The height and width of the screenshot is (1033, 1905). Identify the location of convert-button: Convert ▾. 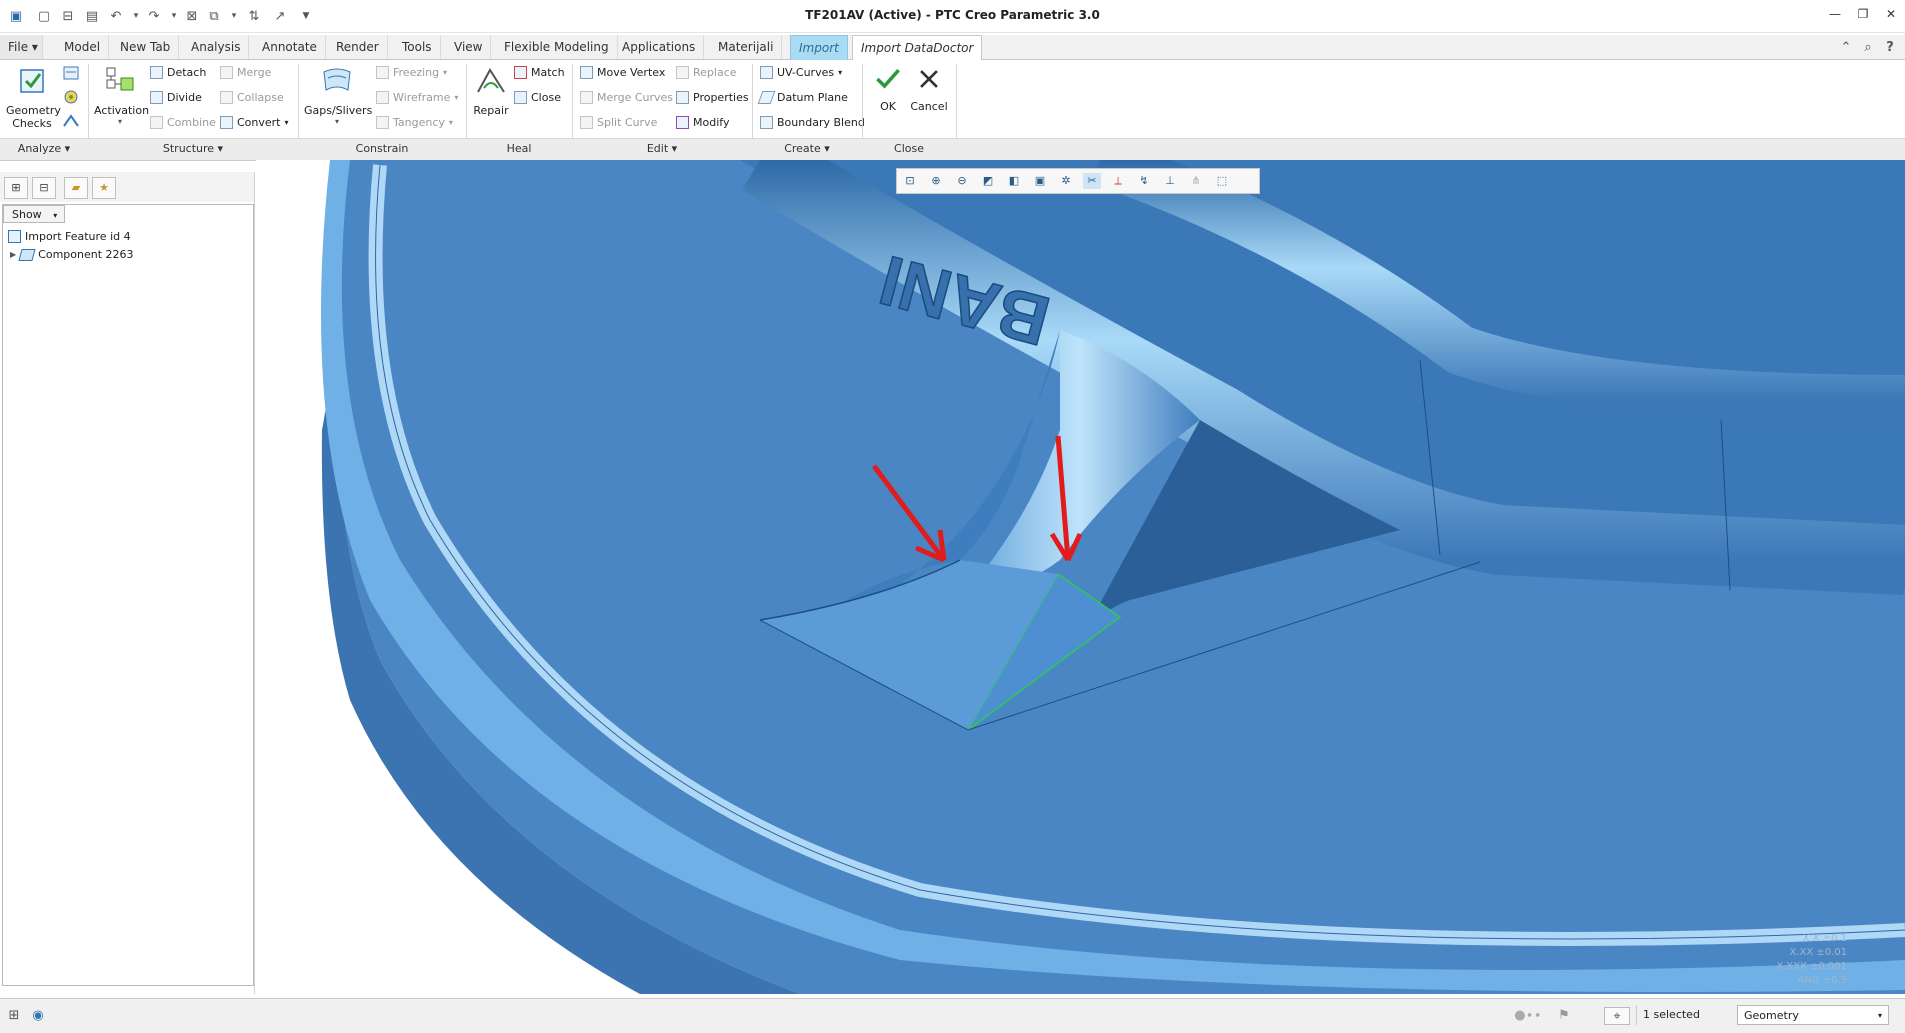
(254, 122).